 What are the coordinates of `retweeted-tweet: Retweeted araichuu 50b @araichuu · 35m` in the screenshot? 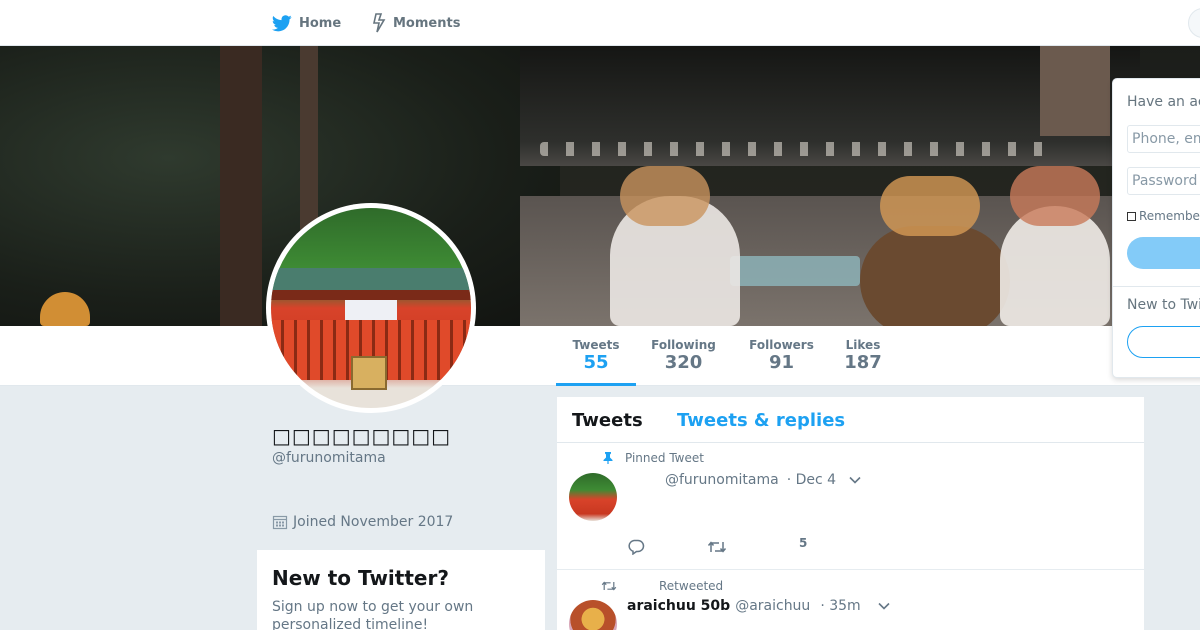 It's located at (850, 600).